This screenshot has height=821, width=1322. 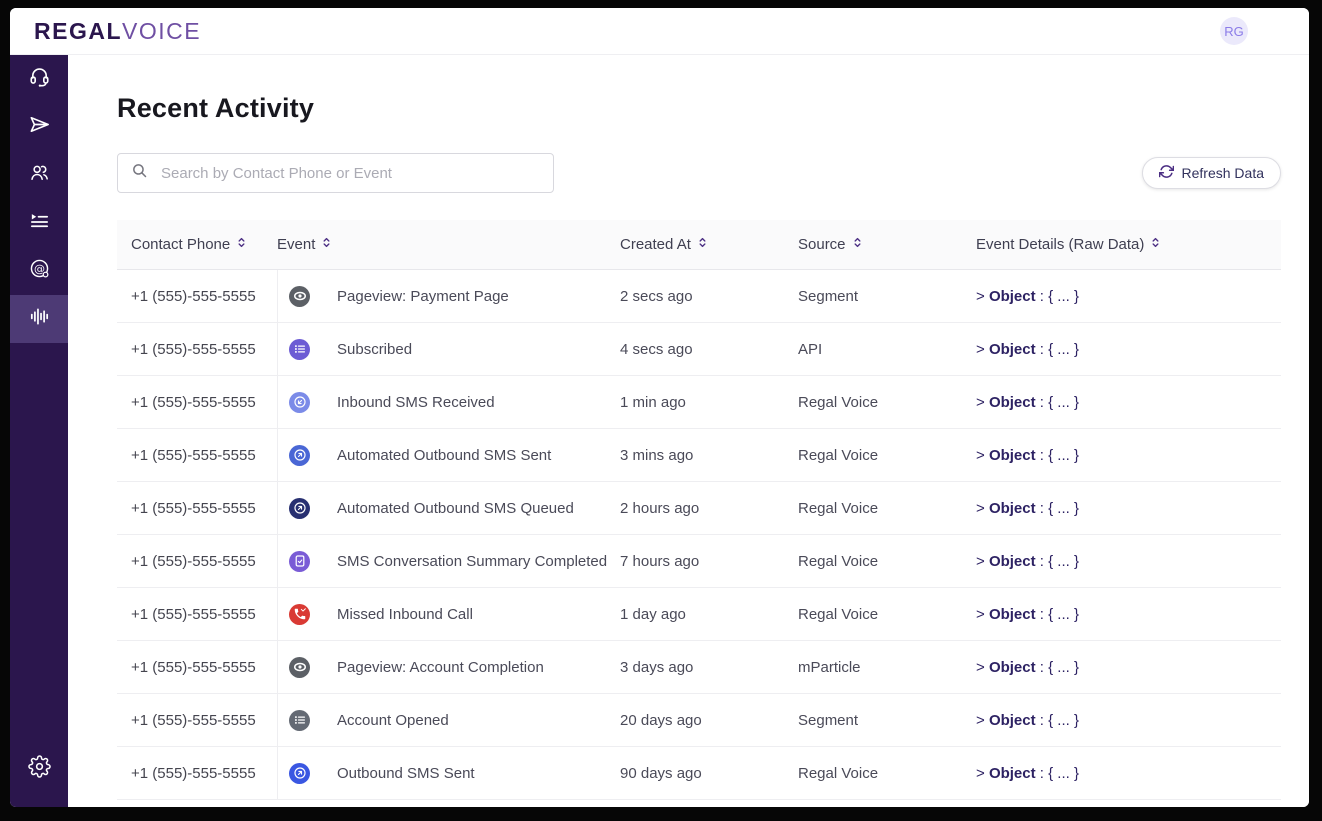 I want to click on created-at-cell: 20 days ago, so click(x=661, y=720).